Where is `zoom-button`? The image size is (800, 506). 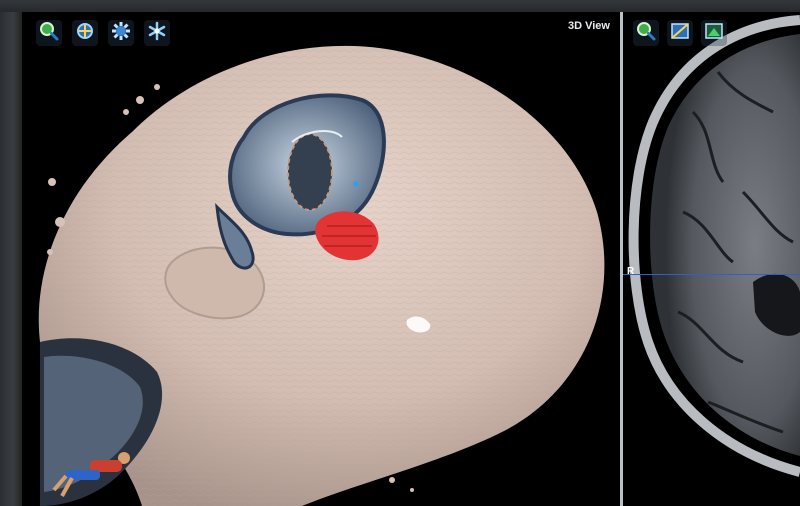
zoom-button is located at coordinates (49, 33).